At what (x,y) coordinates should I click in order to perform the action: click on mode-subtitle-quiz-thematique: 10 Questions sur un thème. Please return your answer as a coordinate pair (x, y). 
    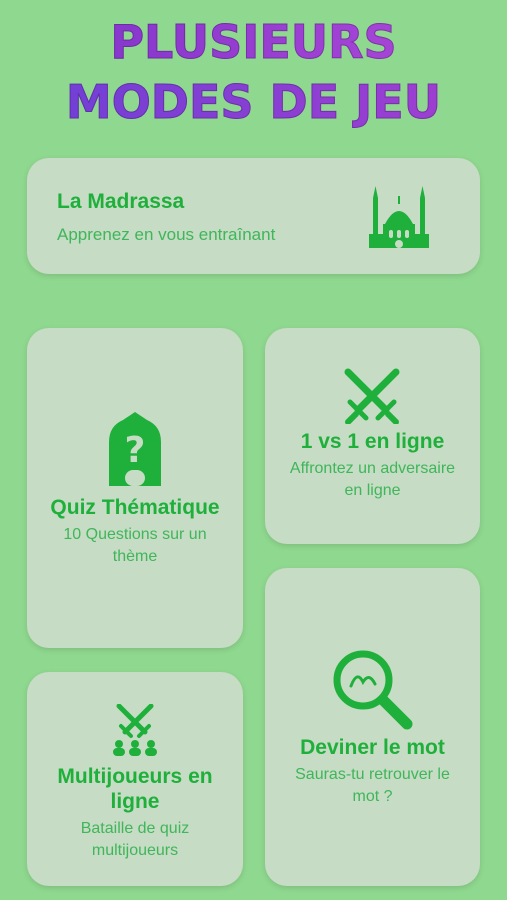
    Looking at the image, I should click on (135, 545).